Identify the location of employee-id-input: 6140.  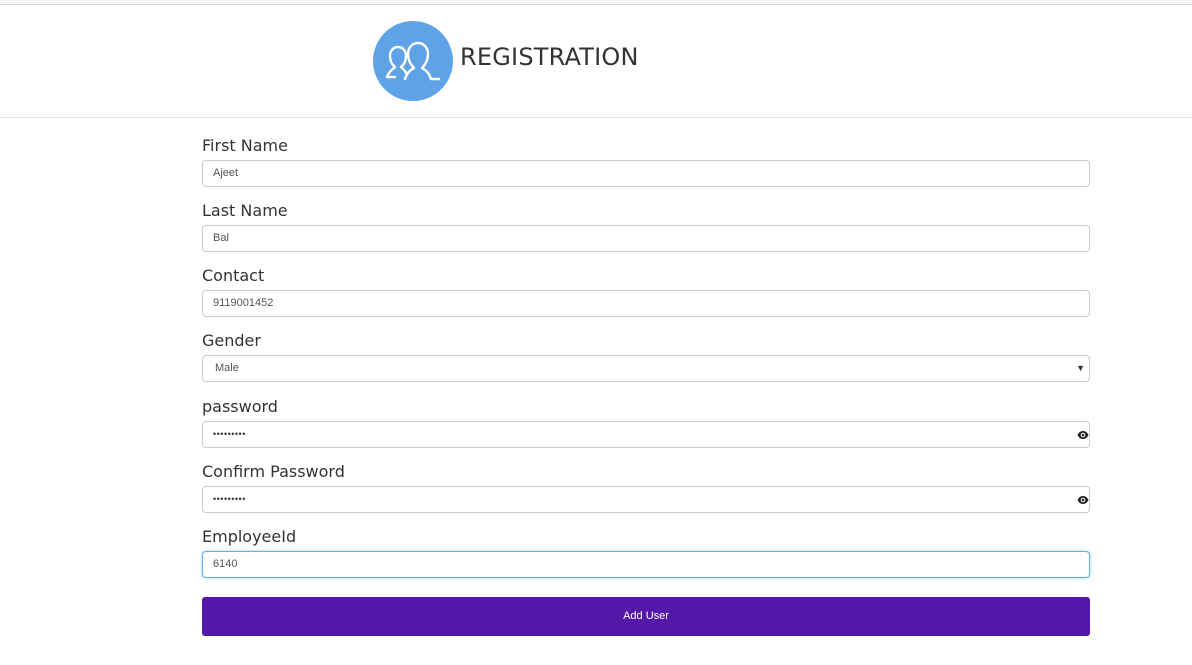
(646, 564).